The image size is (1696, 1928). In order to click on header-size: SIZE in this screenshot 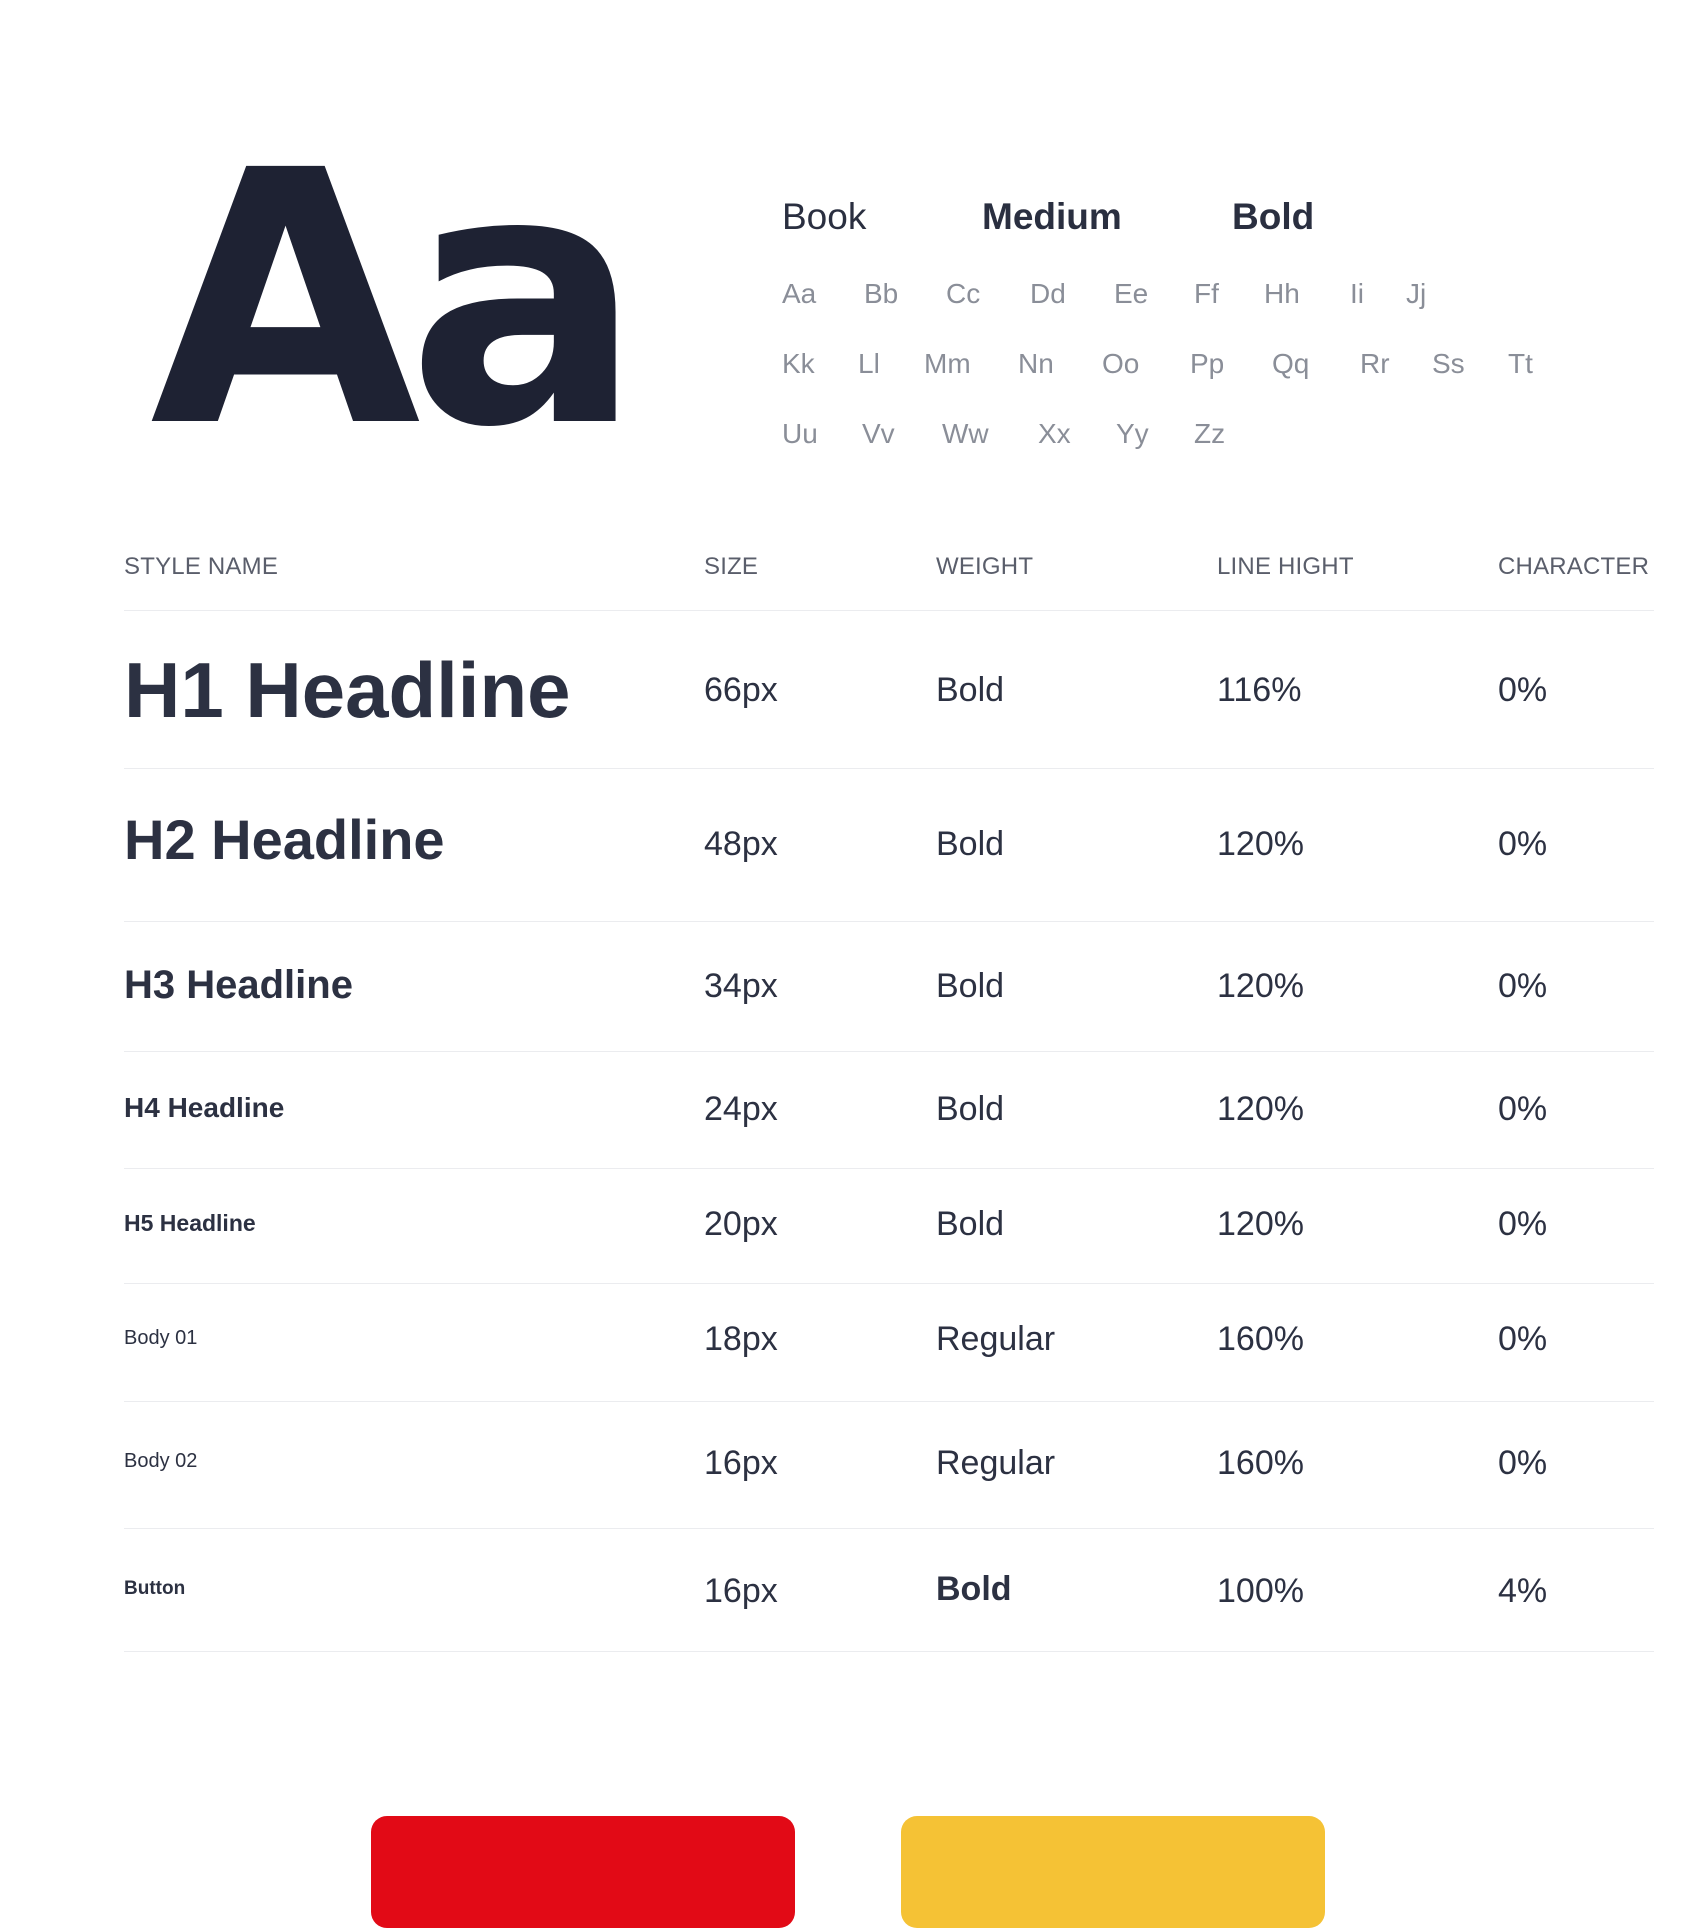, I will do `click(731, 566)`.